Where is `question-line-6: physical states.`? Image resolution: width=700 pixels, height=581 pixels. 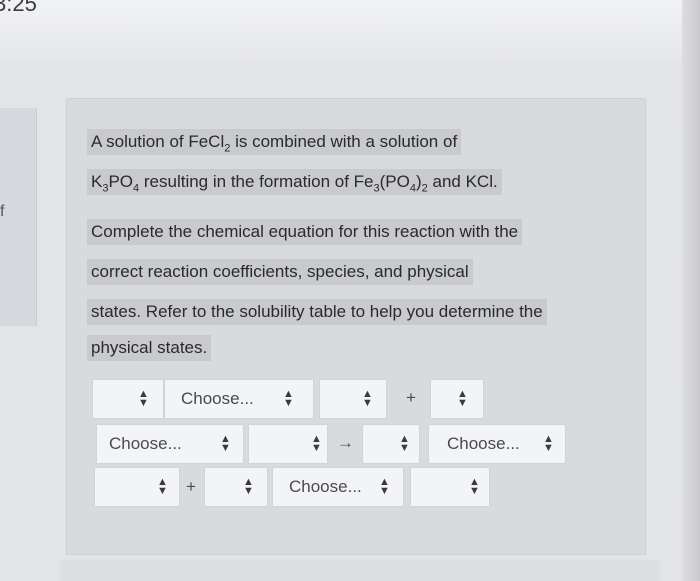
question-line-6: physical states. is located at coordinates (149, 348).